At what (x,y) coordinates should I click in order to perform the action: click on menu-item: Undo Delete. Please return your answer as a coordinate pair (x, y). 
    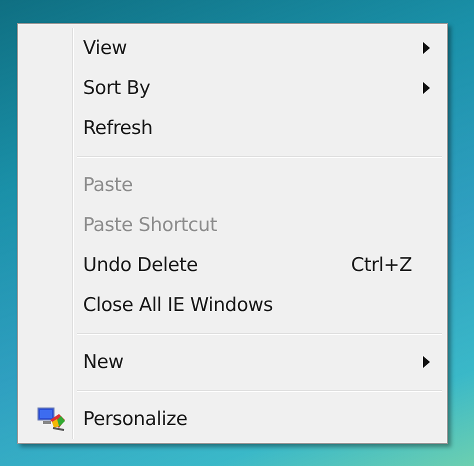
    Looking at the image, I should click on (217, 265).